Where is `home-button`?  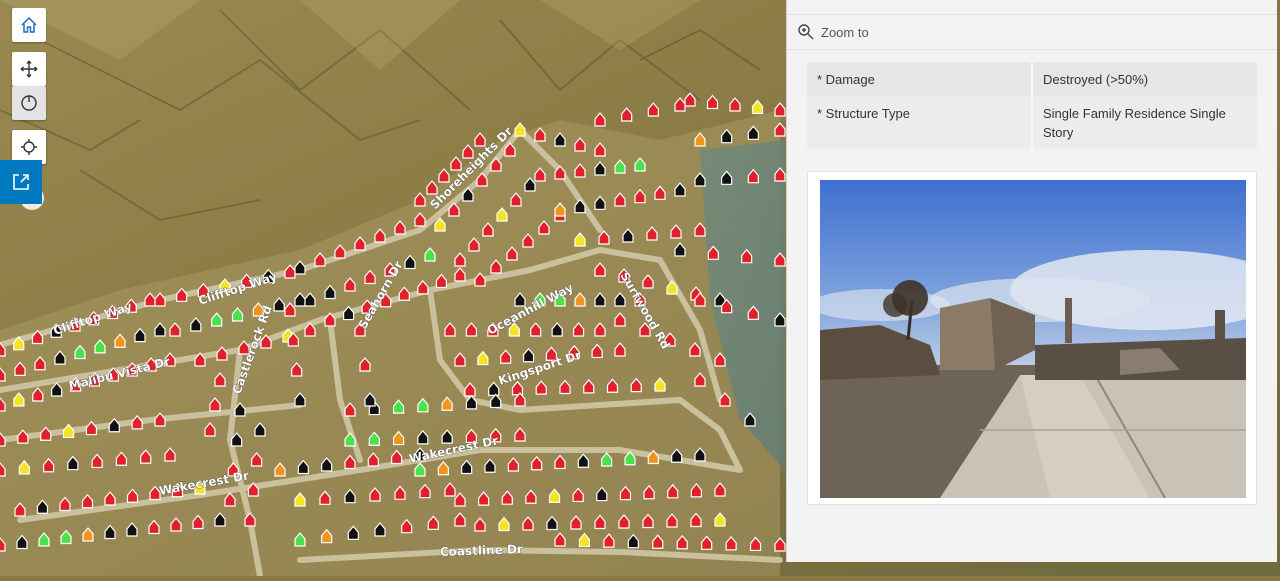
home-button is located at coordinates (29, 25).